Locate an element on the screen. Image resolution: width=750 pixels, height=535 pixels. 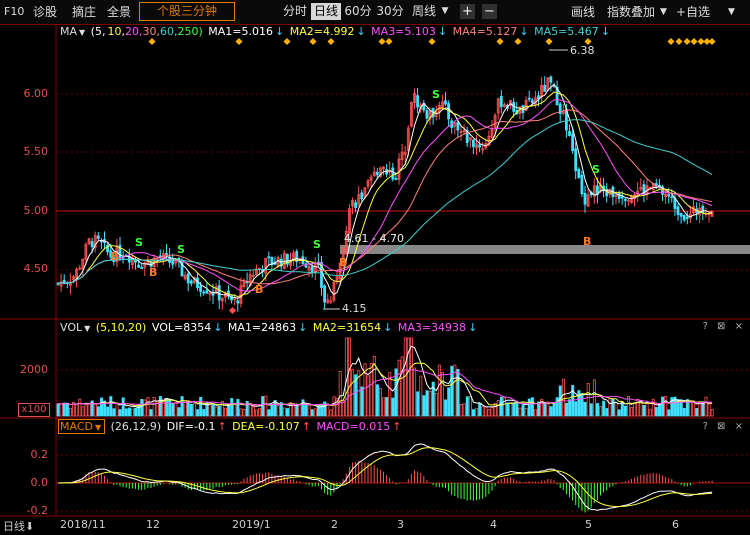
vol-unit-label: x100 is located at coordinates (34, 410).